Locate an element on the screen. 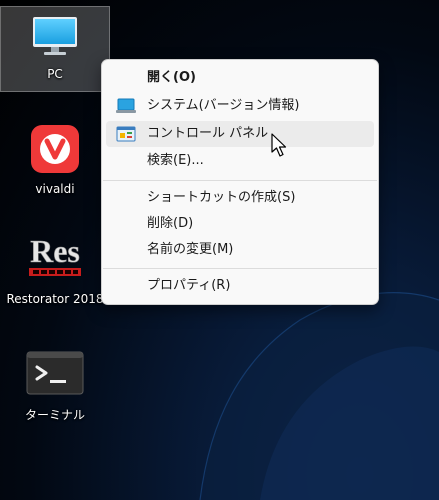 This screenshot has height=500, width=439. restorator-icon: Res is located at coordinates (55, 254).